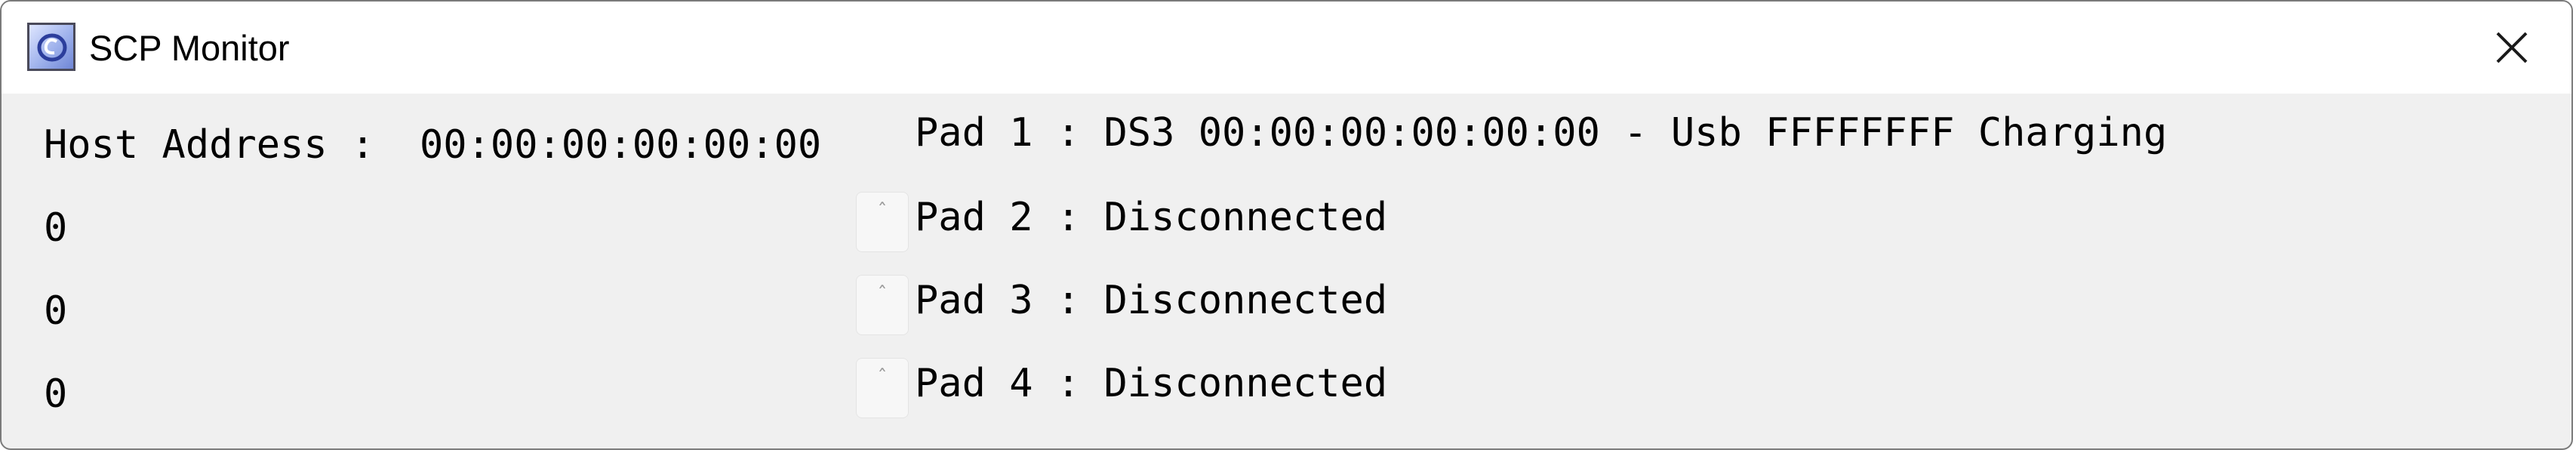 The image size is (2576, 453). Describe the element at coordinates (51, 47) in the screenshot. I see `scp-app-icon` at that location.